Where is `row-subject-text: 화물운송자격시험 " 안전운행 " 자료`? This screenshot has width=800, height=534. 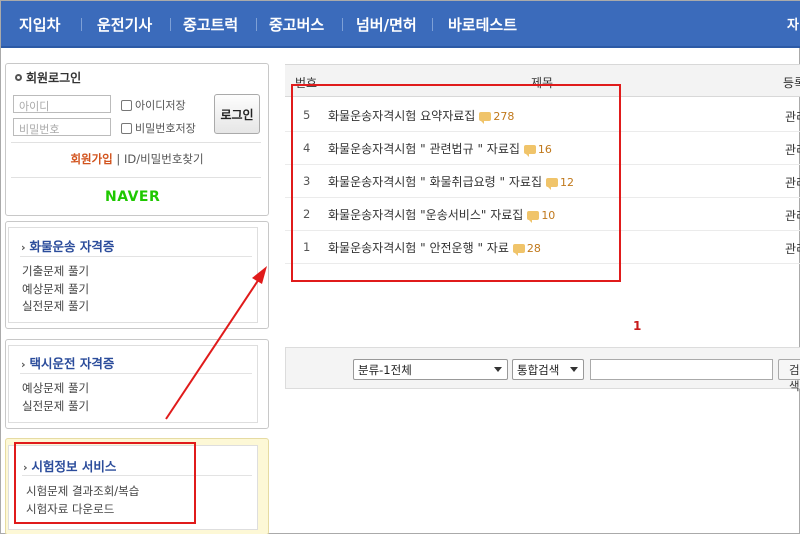 row-subject-text: 화물운송자격시험 " 안전운행 " 자료 is located at coordinates (418, 248).